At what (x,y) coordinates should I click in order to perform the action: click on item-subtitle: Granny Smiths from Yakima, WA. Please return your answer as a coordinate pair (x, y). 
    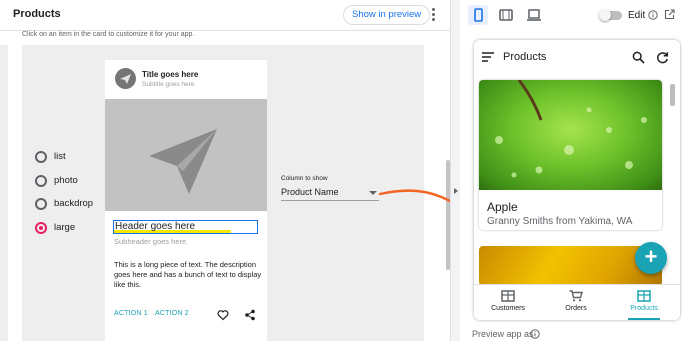
    Looking at the image, I should click on (560, 221).